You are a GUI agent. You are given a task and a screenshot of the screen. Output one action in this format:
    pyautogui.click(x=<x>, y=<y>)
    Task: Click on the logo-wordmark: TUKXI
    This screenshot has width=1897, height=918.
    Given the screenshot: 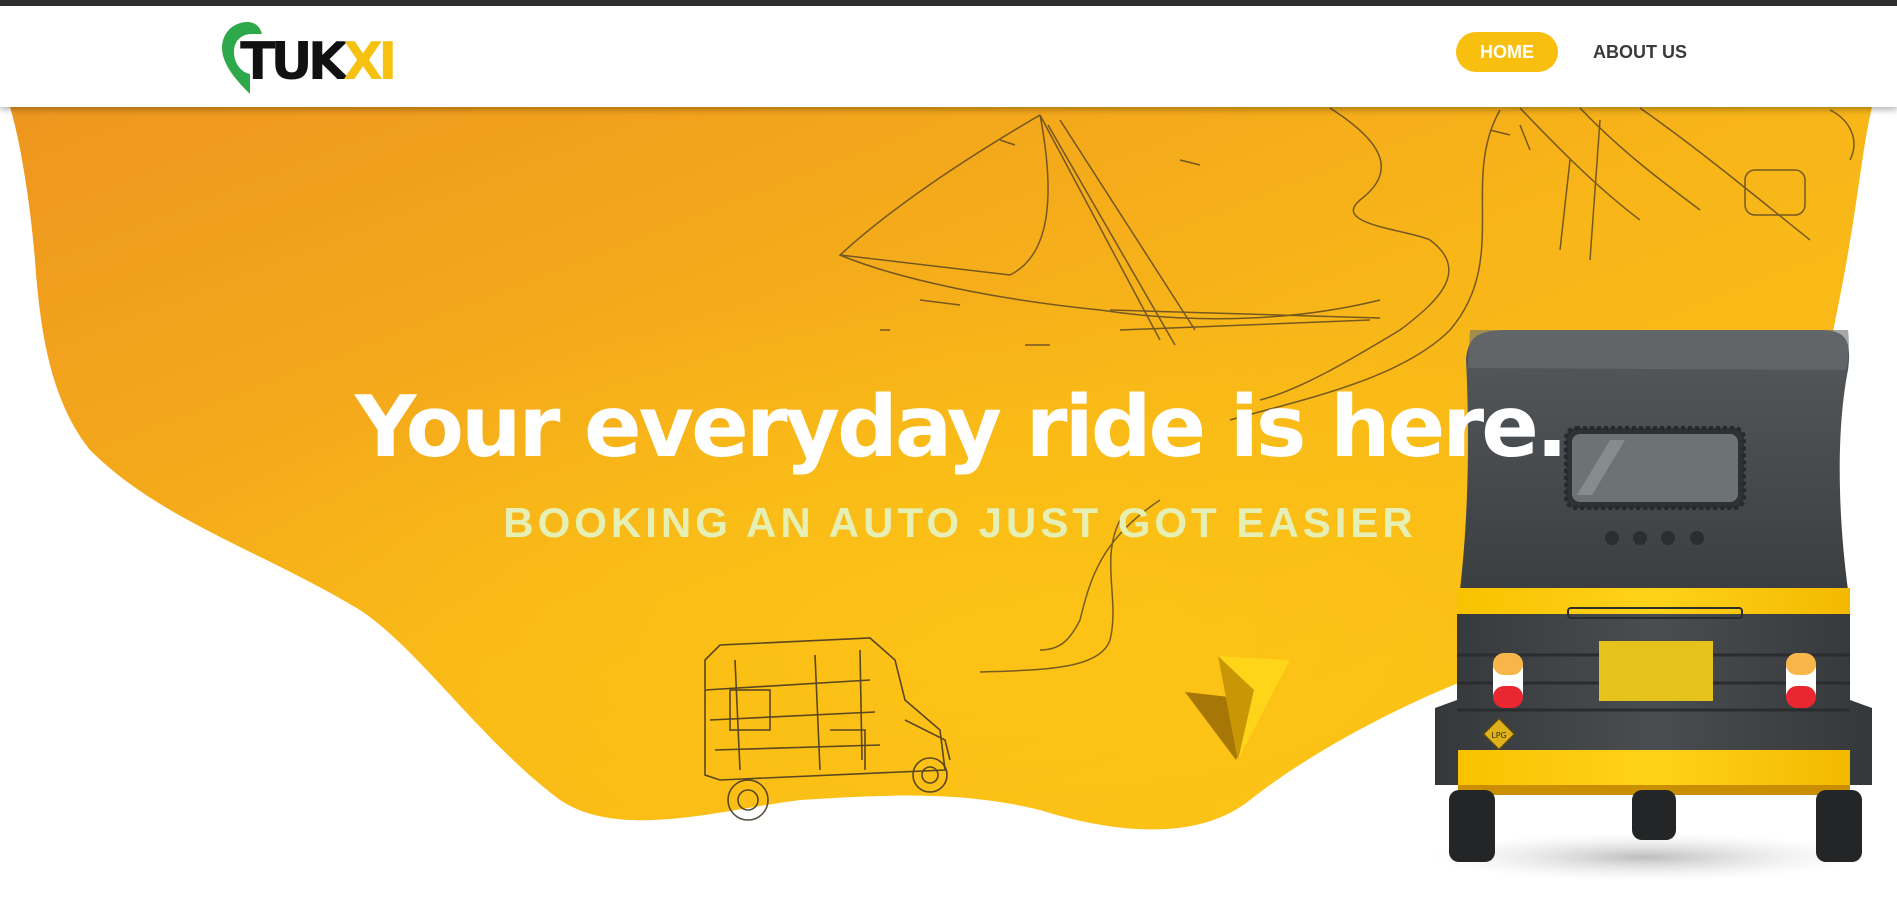 What is the action you would take?
    pyautogui.click(x=318, y=62)
    